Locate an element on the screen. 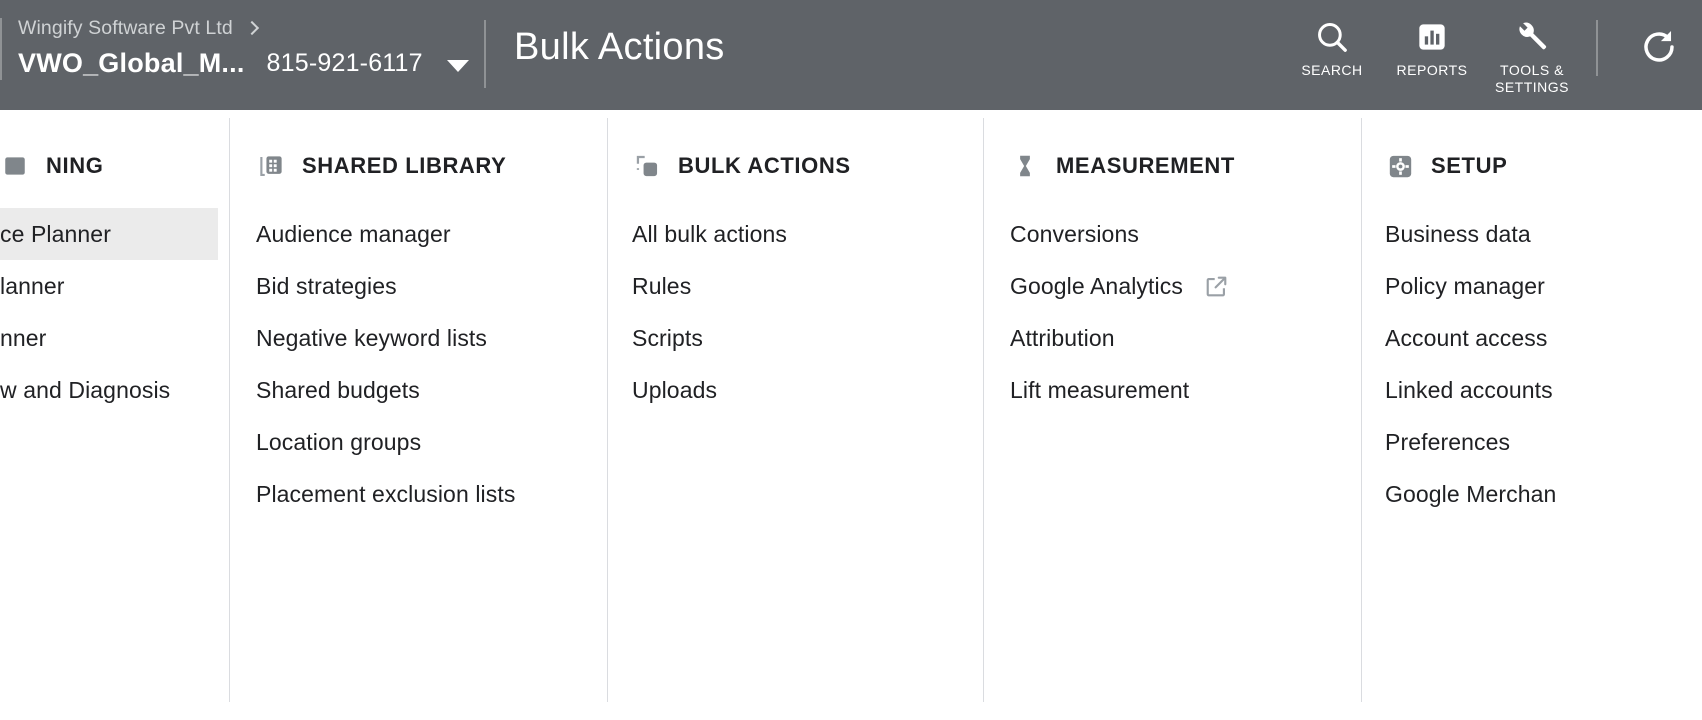 The height and width of the screenshot is (720, 1702). manager-account-row: Wingify Software Pvt Ltd is located at coordinates (243, 28).